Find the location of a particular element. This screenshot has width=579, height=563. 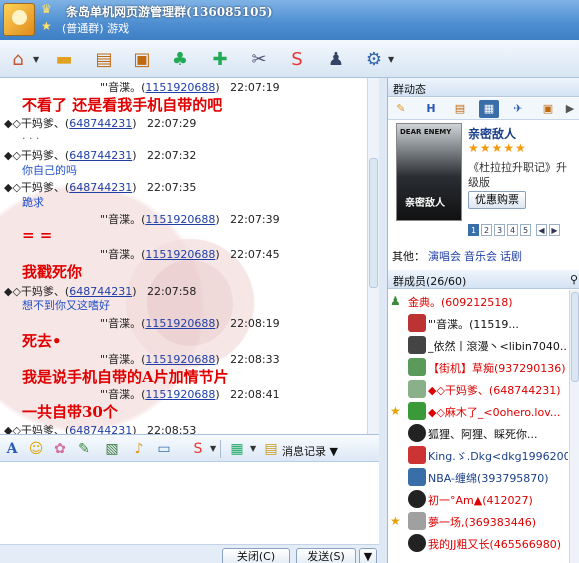

panel-splitter is located at coordinates (383, 320).